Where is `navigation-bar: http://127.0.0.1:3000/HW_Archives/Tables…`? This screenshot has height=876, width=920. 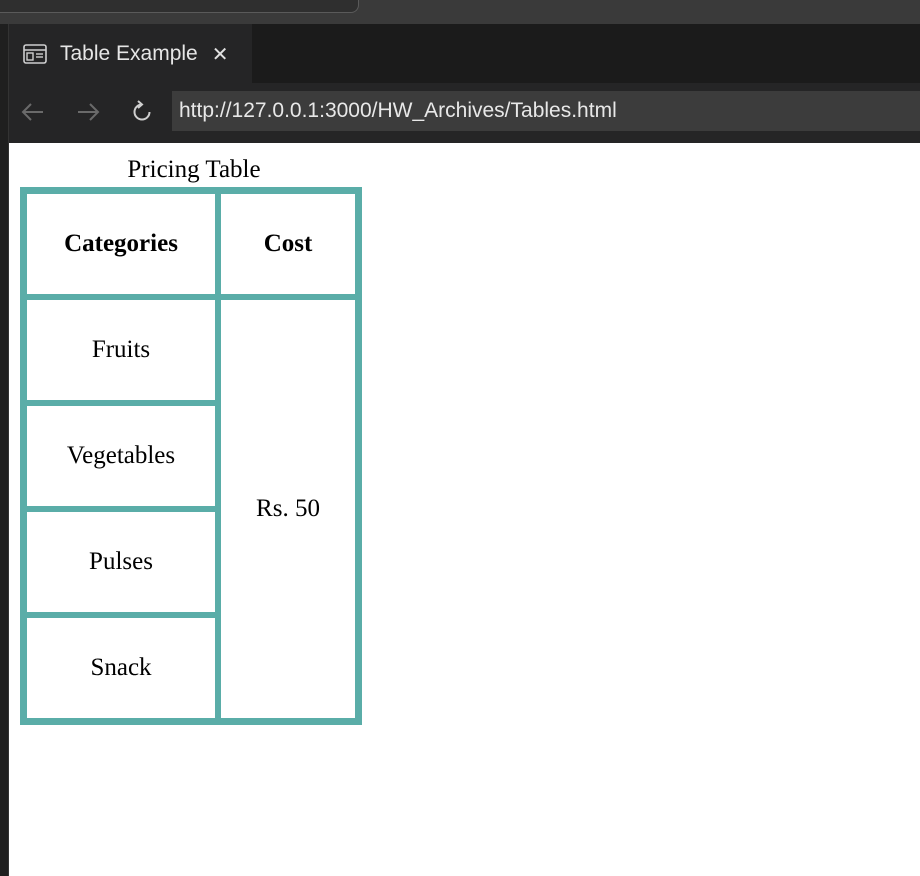
navigation-bar: http://127.0.0.1:3000/HW_Archives/Tables… is located at coordinates (464, 113).